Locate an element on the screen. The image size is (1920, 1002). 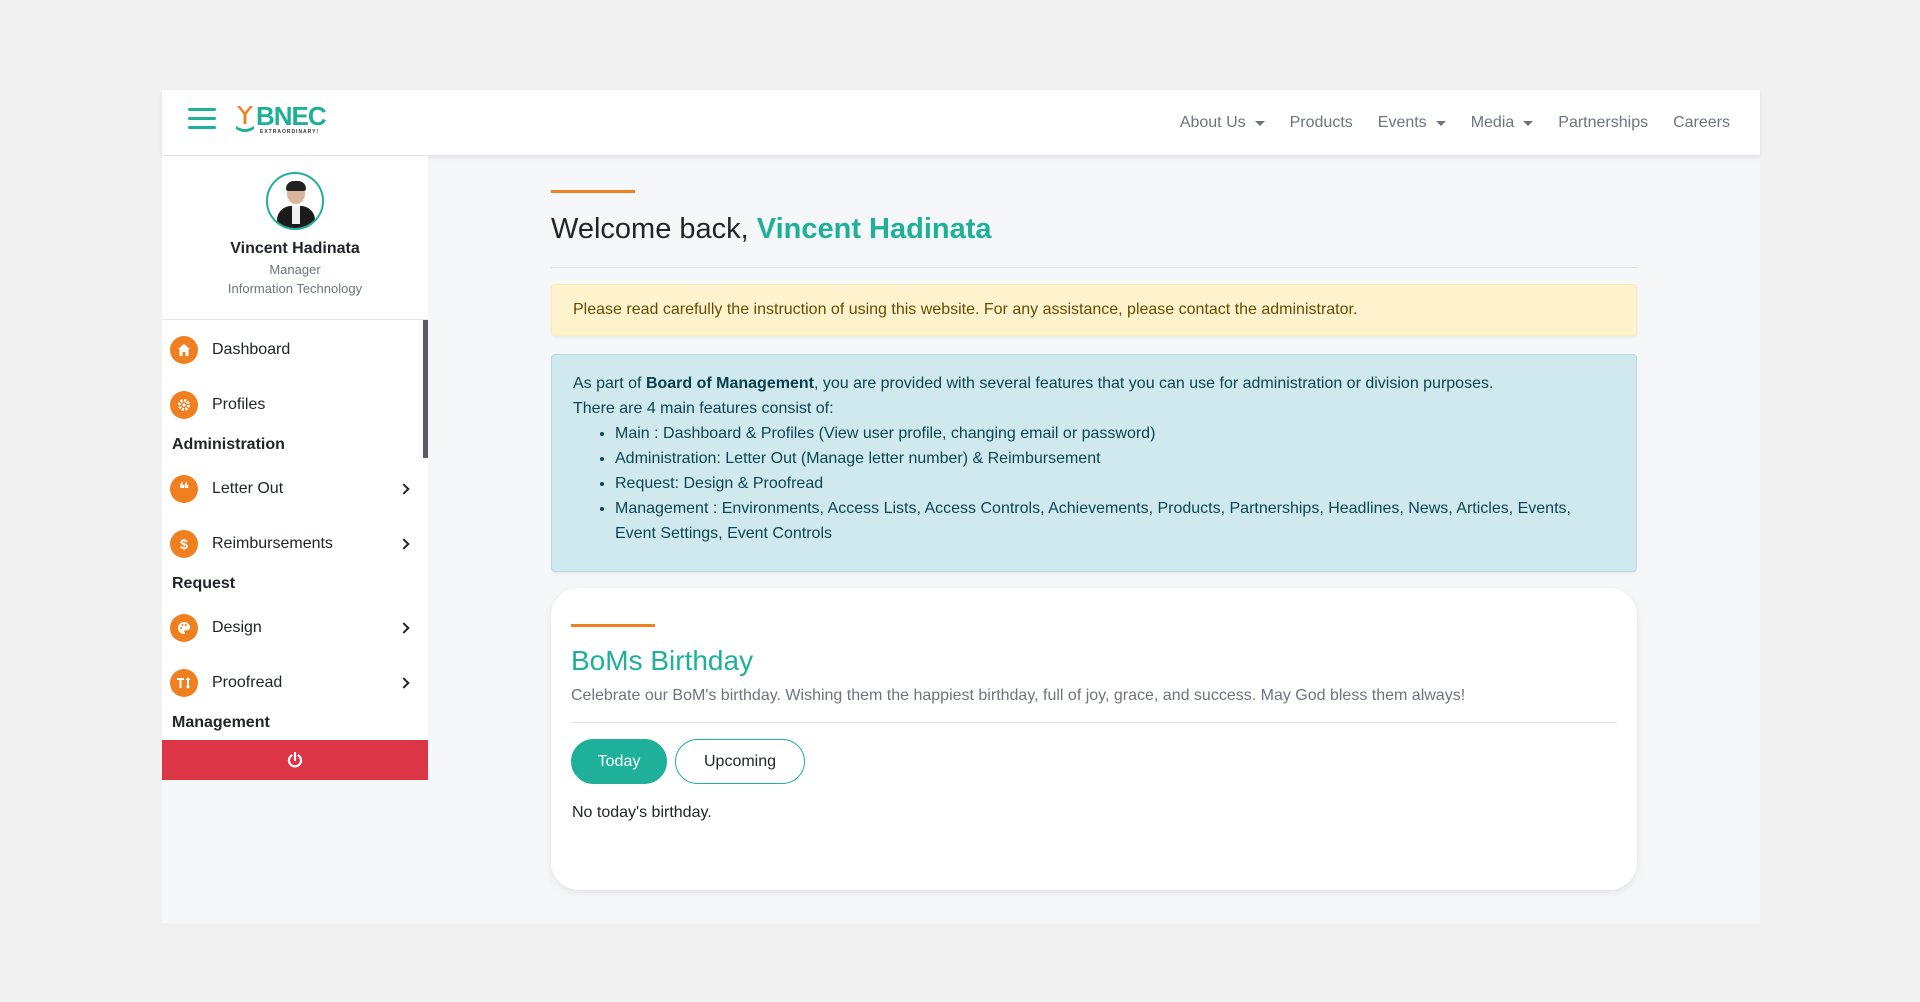
title-divider is located at coordinates (1094, 267).